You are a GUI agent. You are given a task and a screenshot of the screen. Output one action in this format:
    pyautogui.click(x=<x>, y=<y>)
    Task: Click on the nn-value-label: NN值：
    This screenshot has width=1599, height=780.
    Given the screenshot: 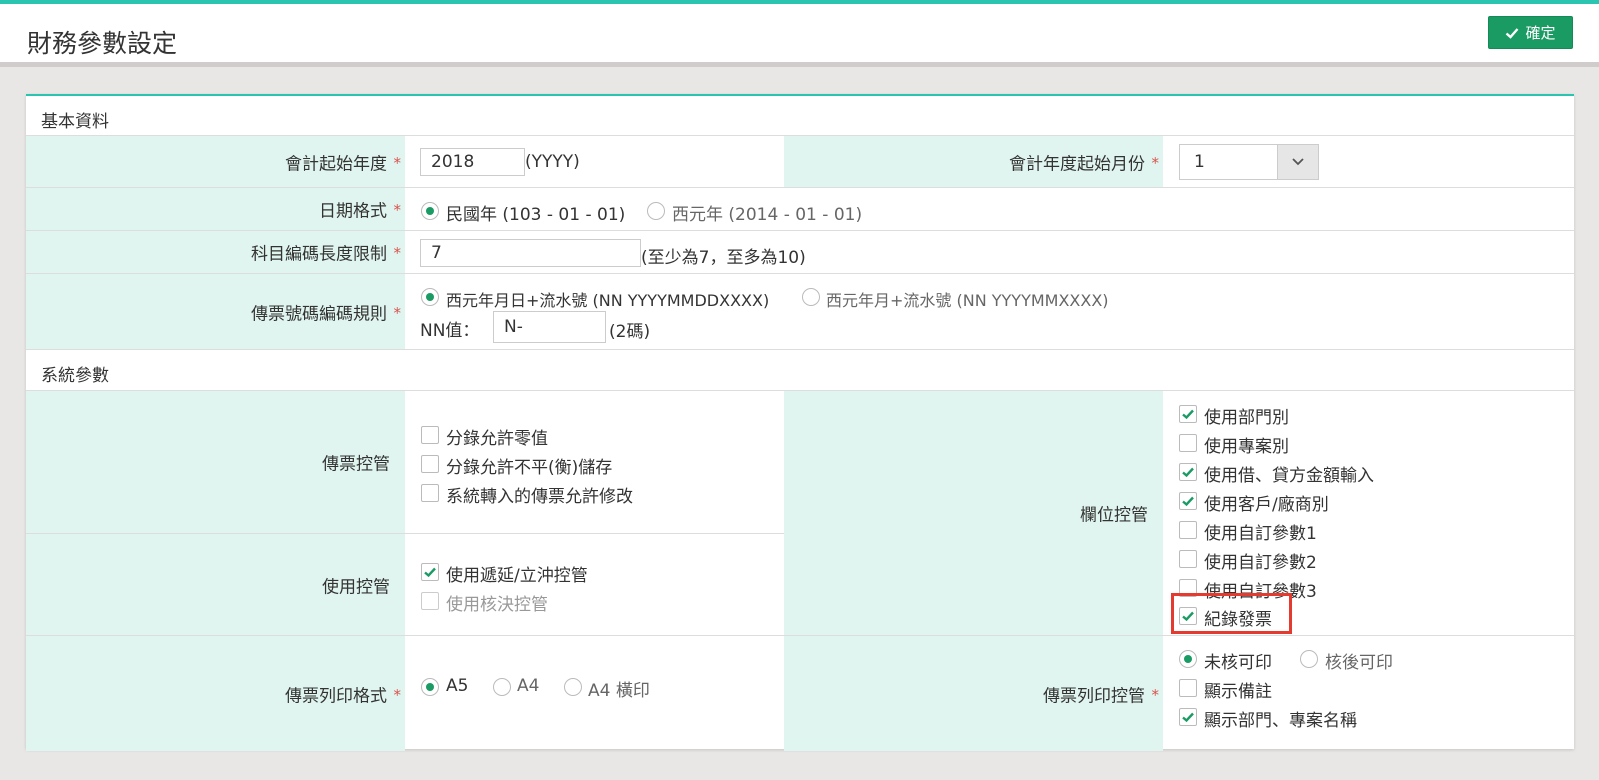 What is the action you would take?
    pyautogui.click(x=450, y=331)
    